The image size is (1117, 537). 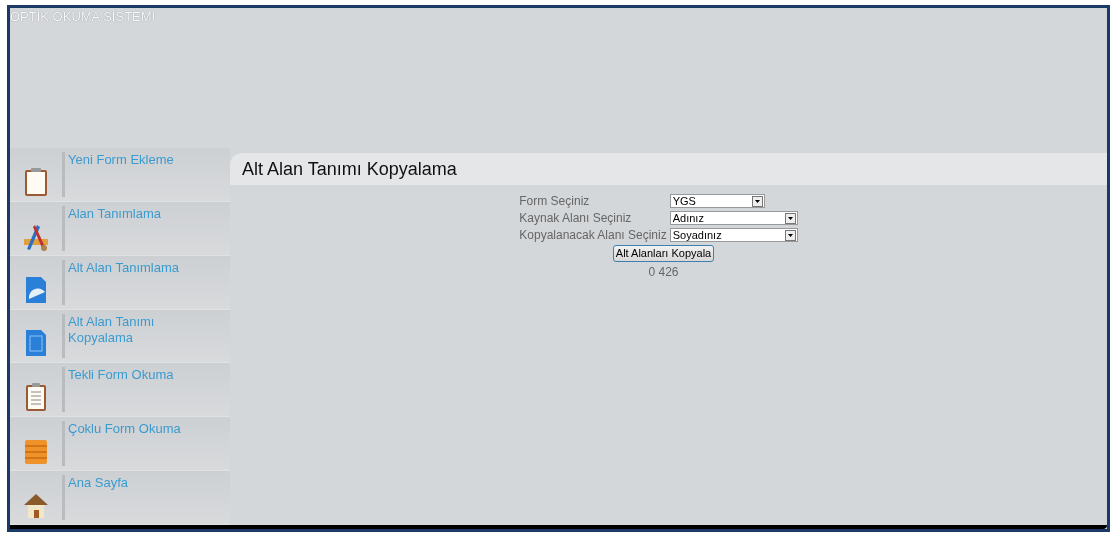 I want to click on select-value: Adınız, so click(x=687, y=218).